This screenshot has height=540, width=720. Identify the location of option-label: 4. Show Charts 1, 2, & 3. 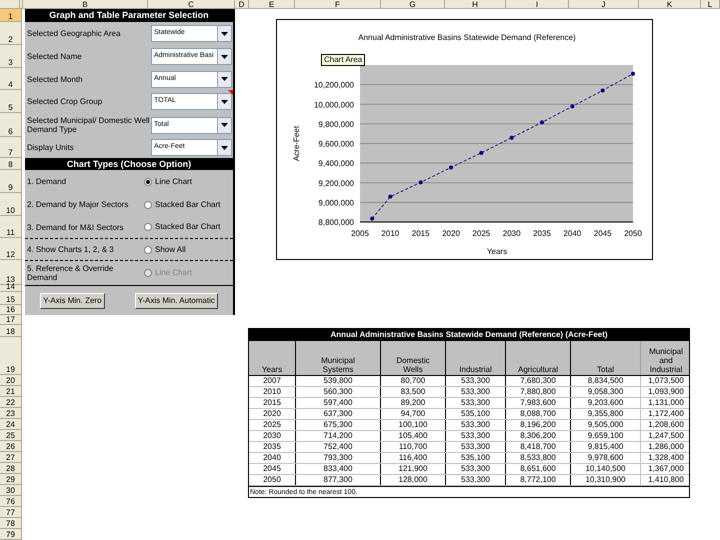
(71, 249).